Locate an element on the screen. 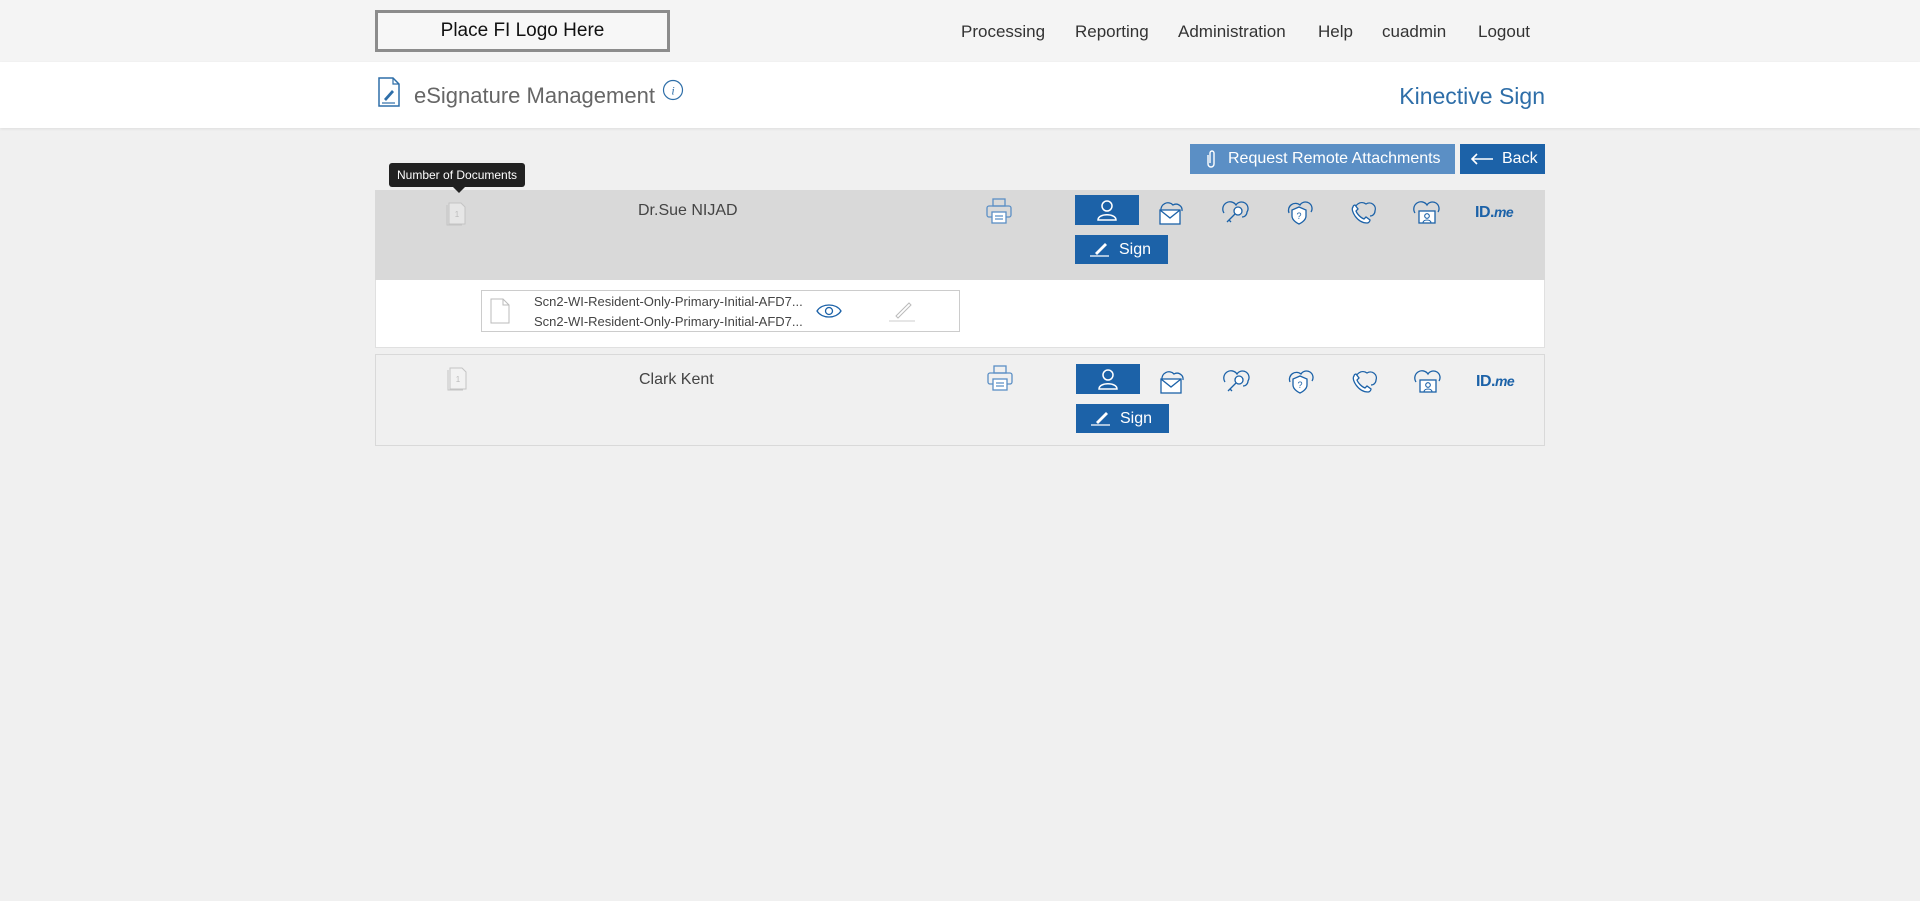 The width and height of the screenshot is (1920, 901). logo-placeholder: Place FI Logo Here is located at coordinates (522, 31).